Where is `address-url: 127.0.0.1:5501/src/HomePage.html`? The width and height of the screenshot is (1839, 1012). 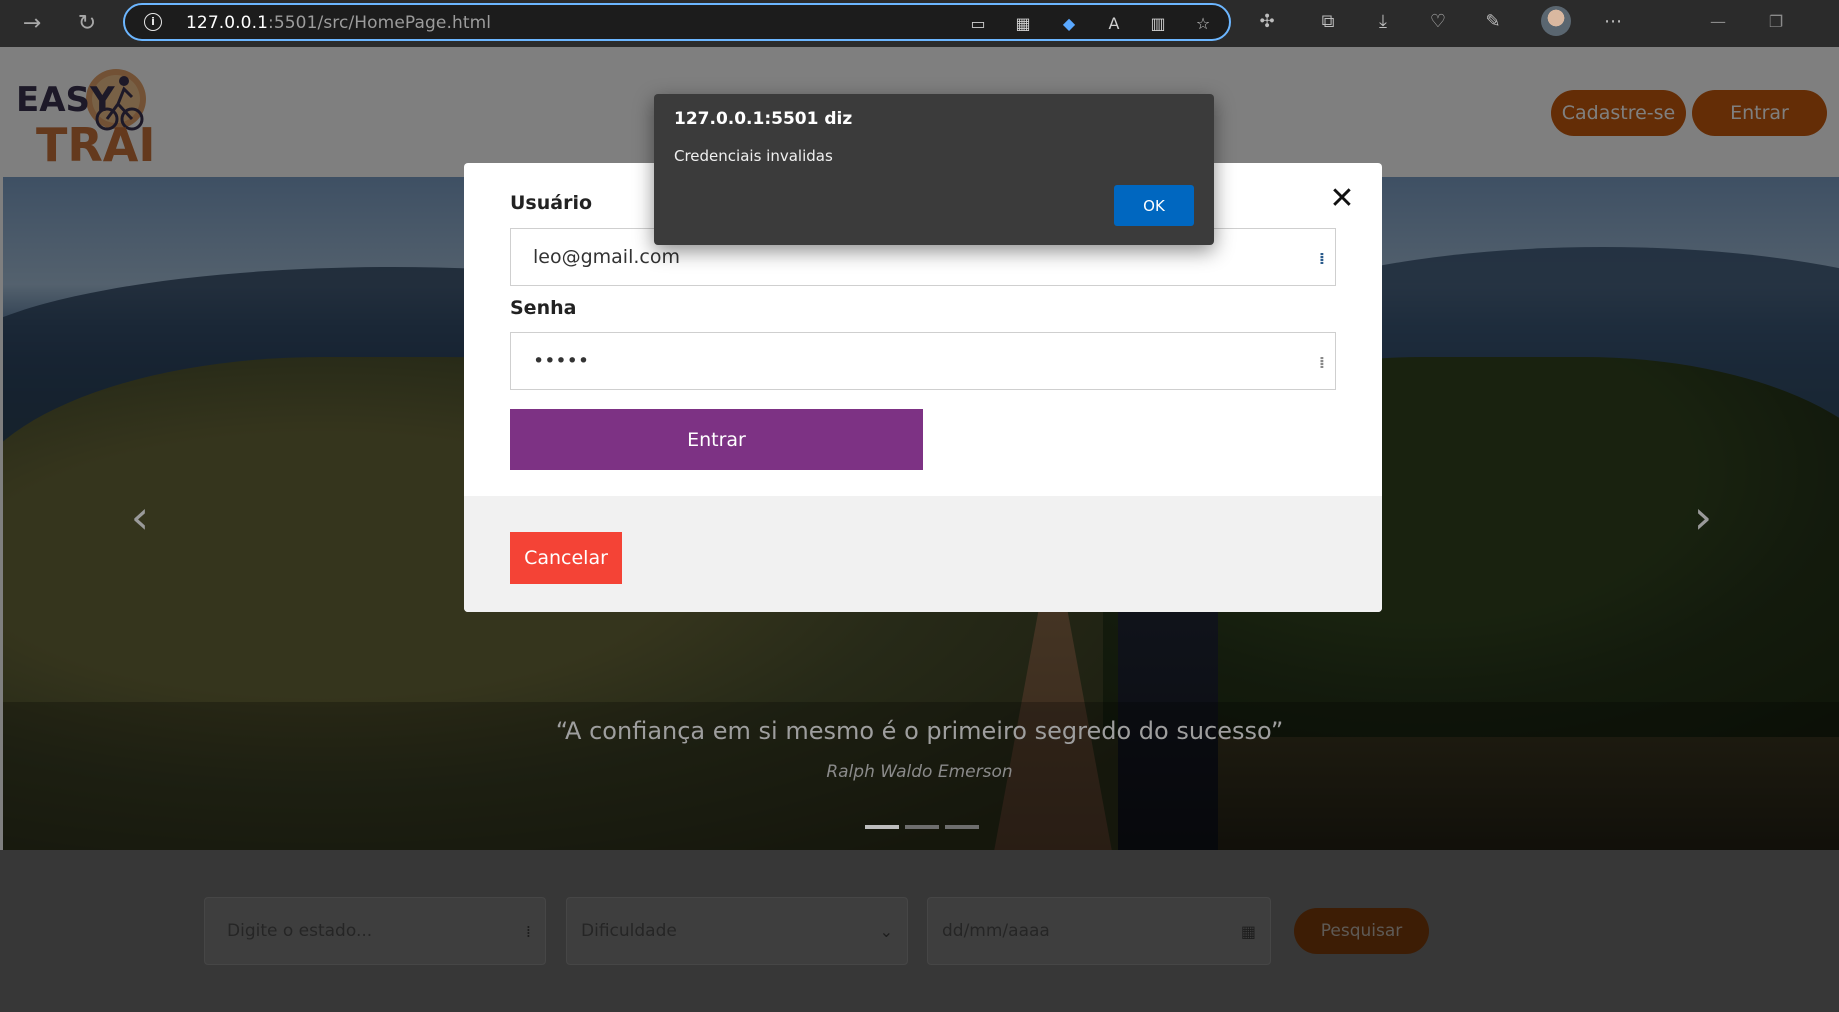 address-url: 127.0.0.1:5501/src/HomePage.html is located at coordinates (338, 23).